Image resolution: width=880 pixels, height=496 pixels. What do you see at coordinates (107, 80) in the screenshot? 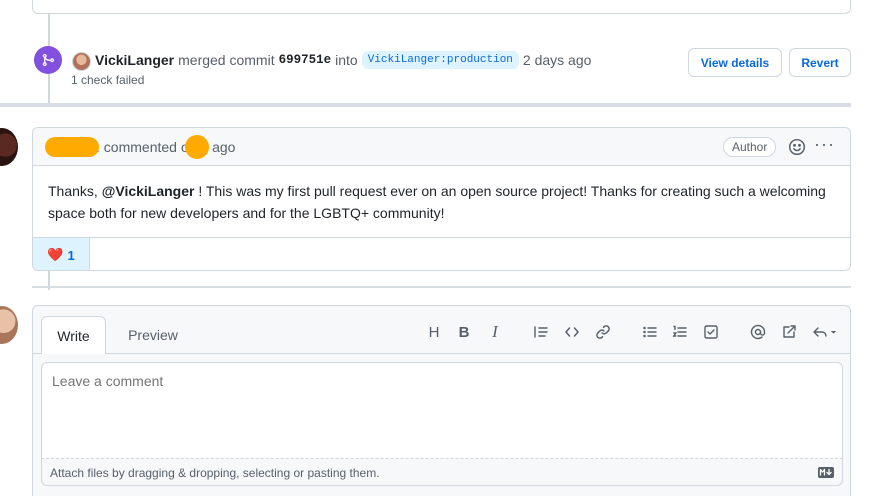
I see `check-status-text: 1 check failed` at bounding box center [107, 80].